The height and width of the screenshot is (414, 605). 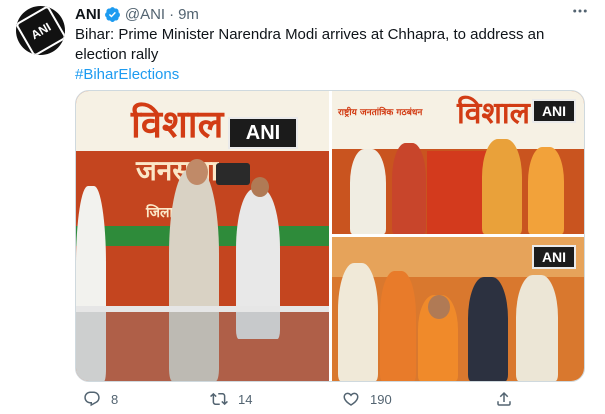 I want to click on avatar-text: ANI, so click(x=40, y=30).